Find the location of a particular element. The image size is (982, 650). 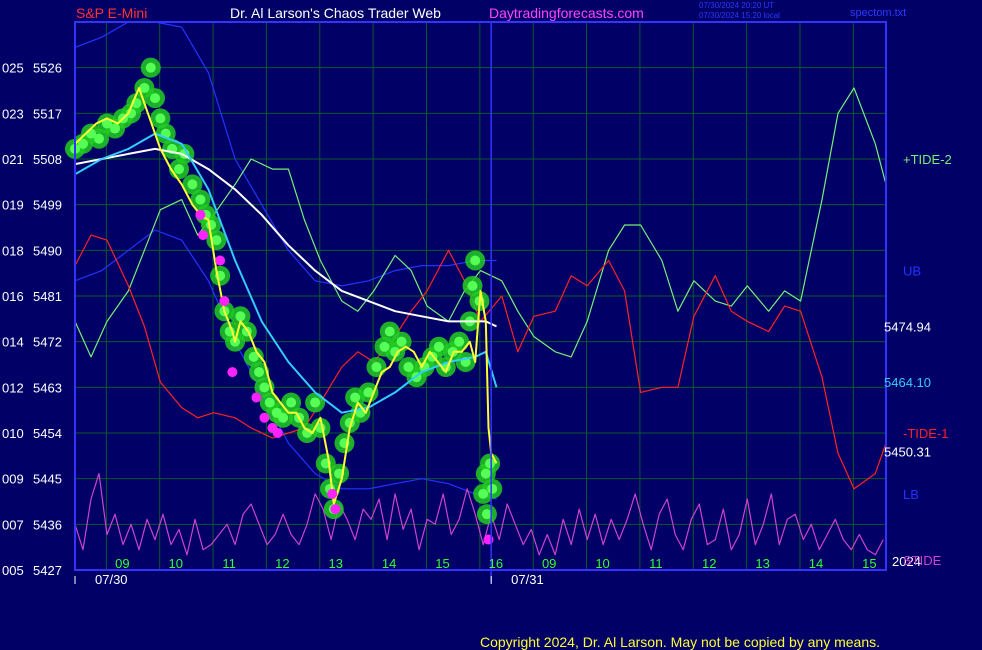

y-tick-label: 5463 is located at coordinates (47, 387).